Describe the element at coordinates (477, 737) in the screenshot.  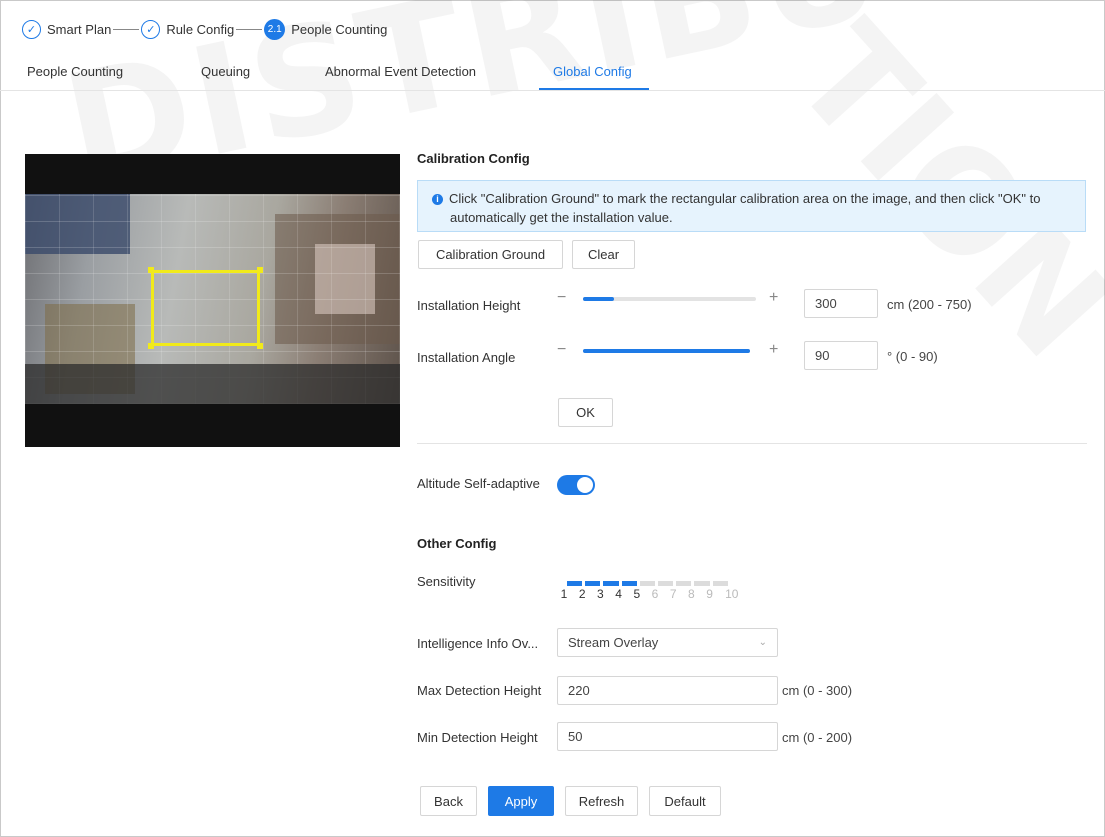
I see `min-detection-height-label: Min Detection Height` at that location.